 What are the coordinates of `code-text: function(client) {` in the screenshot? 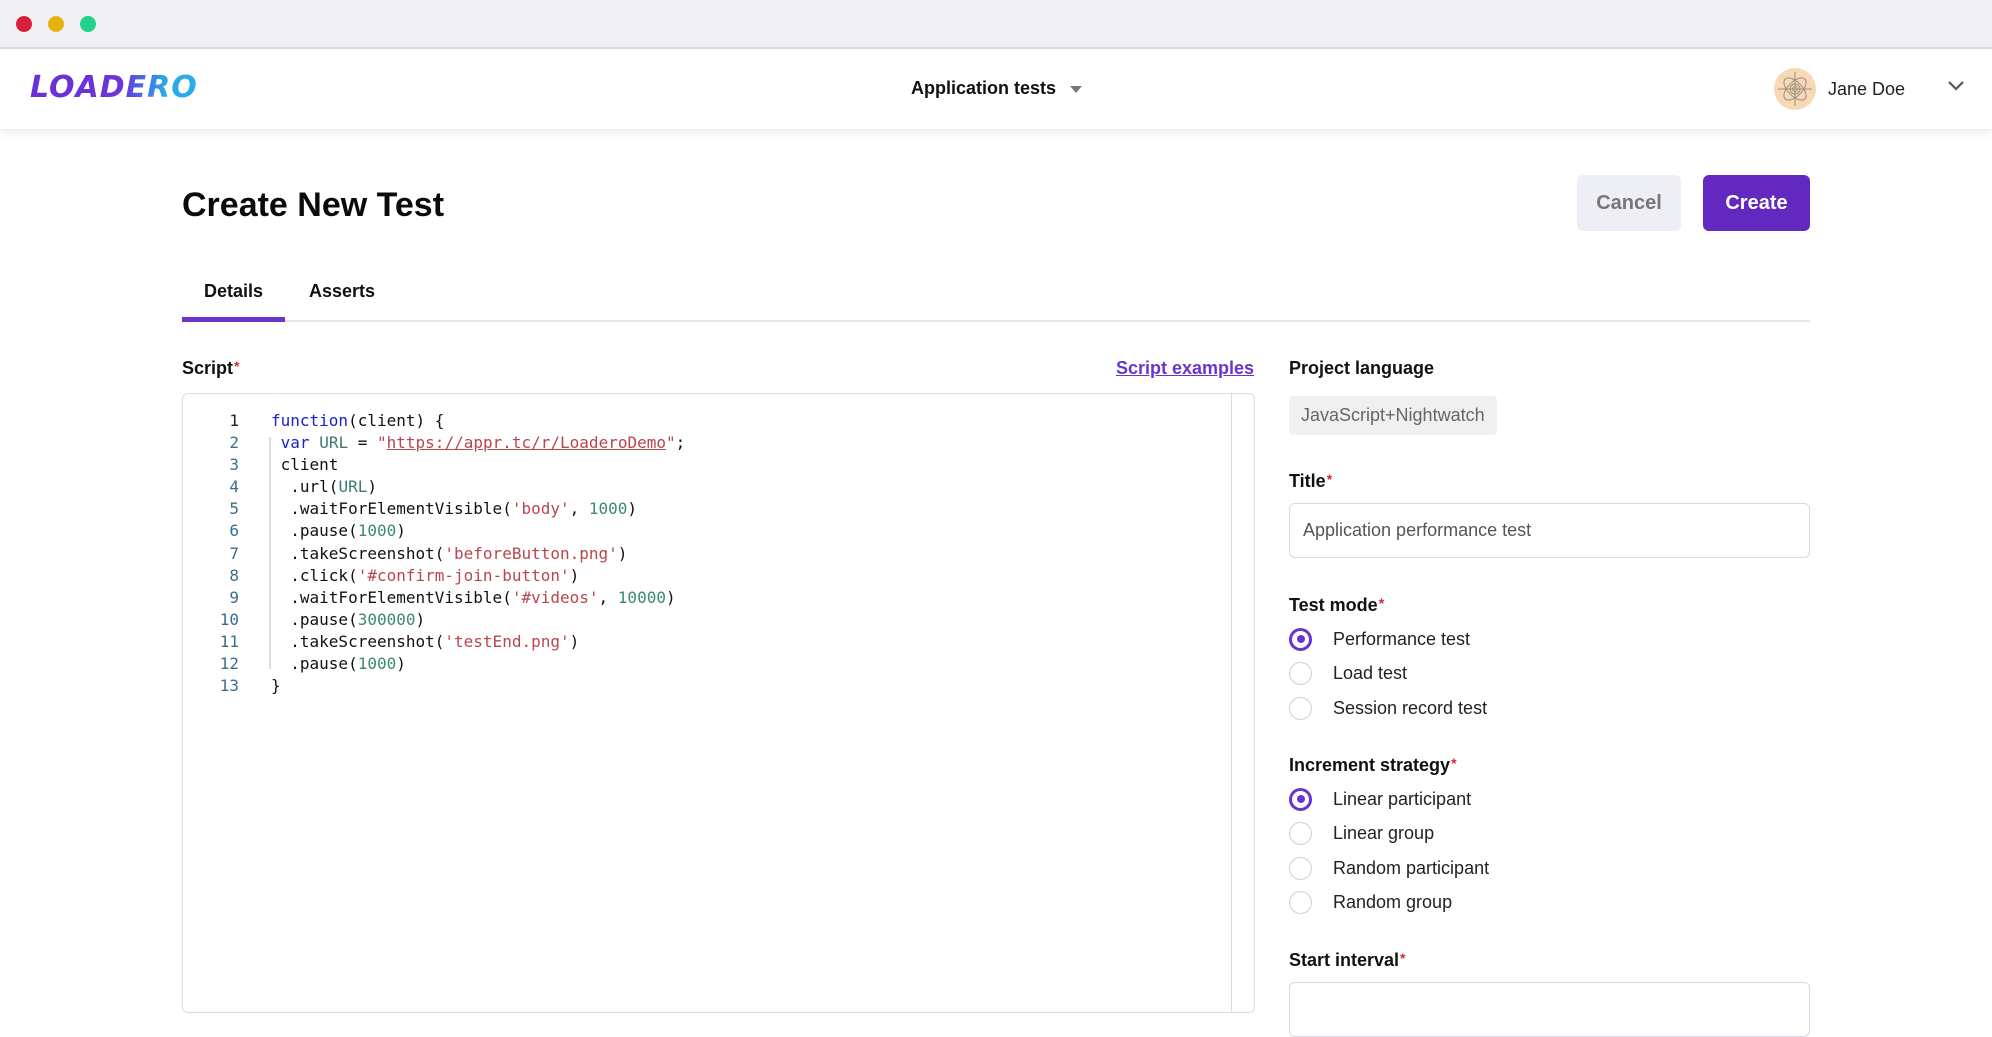 It's located at (341, 421).